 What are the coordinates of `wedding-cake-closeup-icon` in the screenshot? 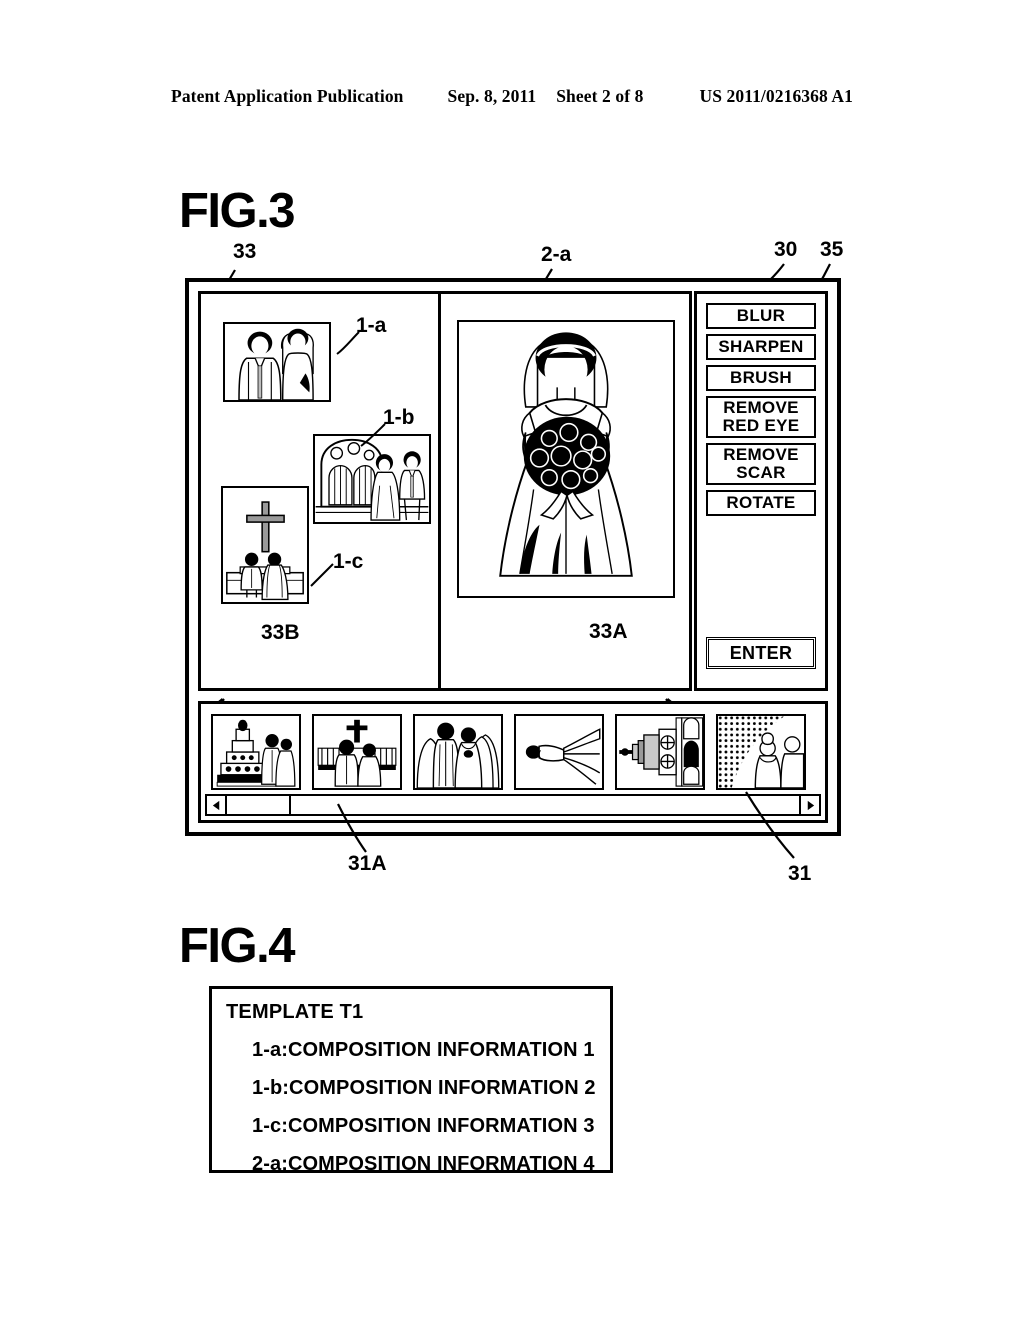 It's located at (660, 752).